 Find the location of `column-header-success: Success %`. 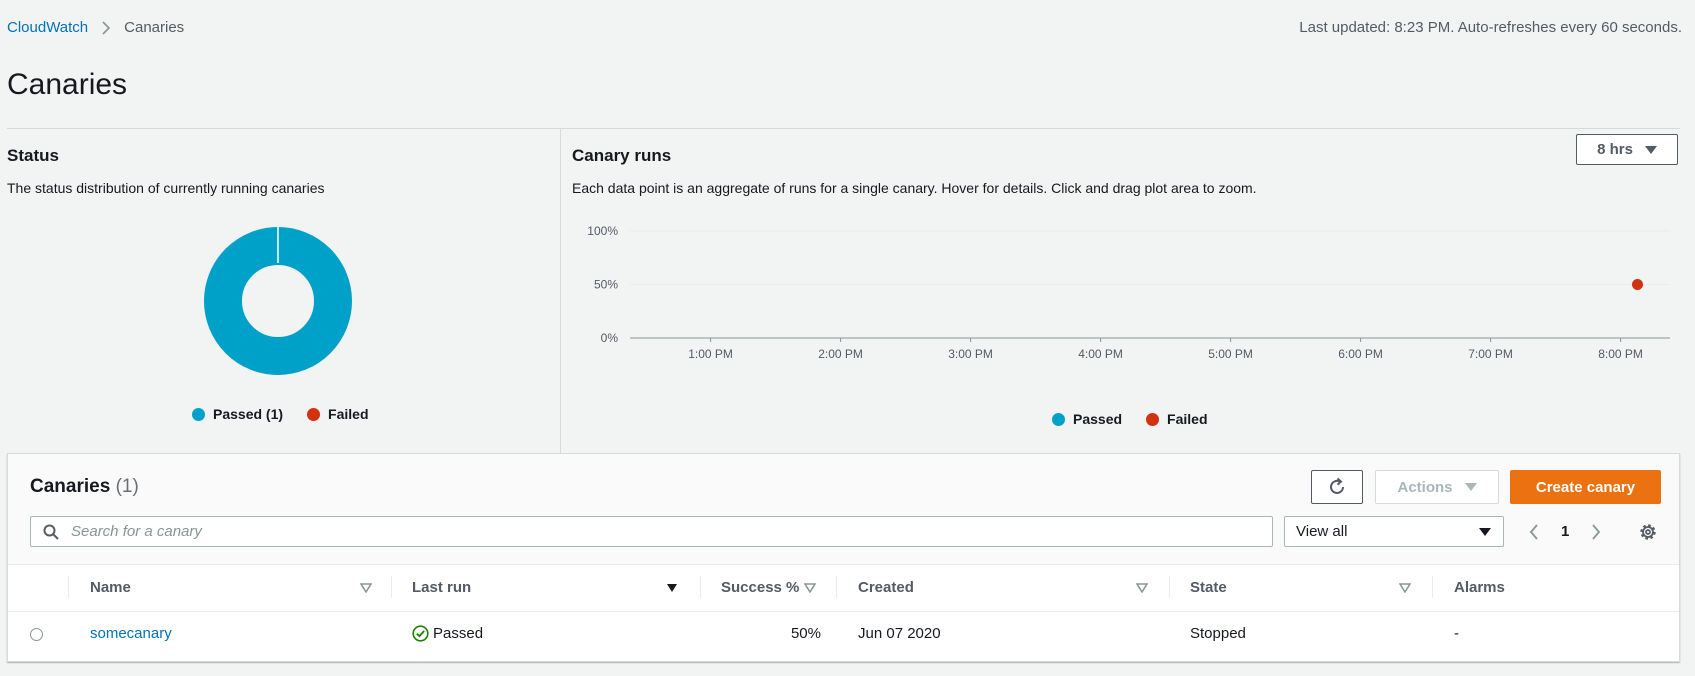

column-header-success: Success % is located at coordinates (778, 587).